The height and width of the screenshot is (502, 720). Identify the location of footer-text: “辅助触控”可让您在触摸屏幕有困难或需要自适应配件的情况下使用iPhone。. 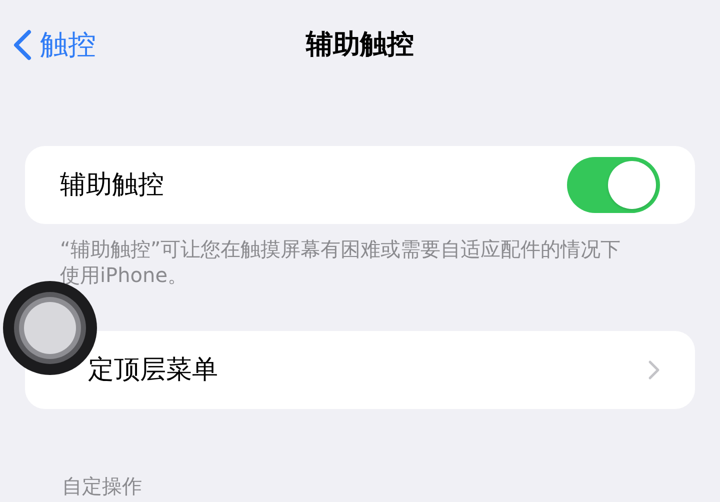
(341, 262).